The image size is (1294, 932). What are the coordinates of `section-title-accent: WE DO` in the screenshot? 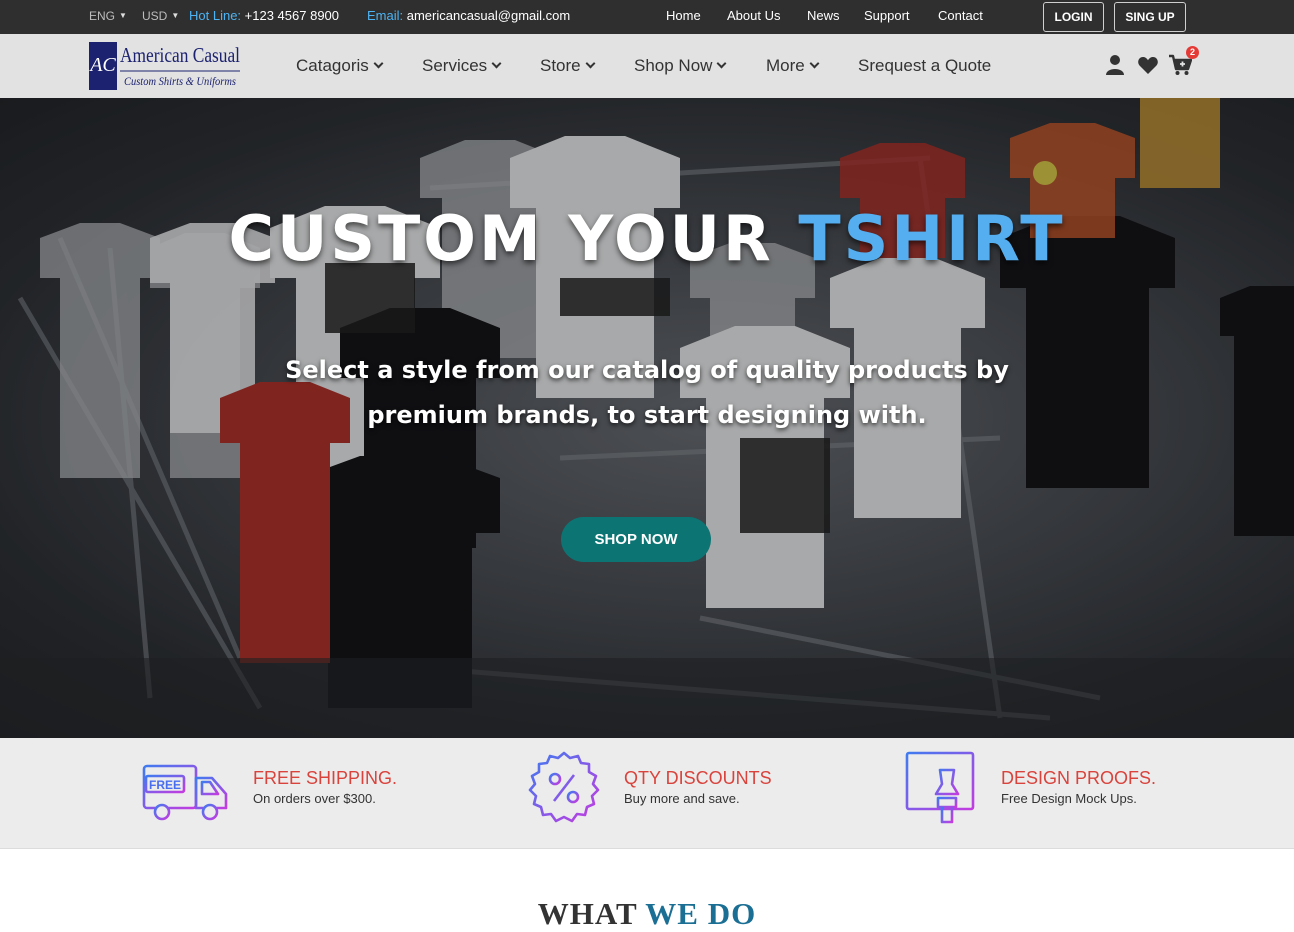 It's located at (701, 913).